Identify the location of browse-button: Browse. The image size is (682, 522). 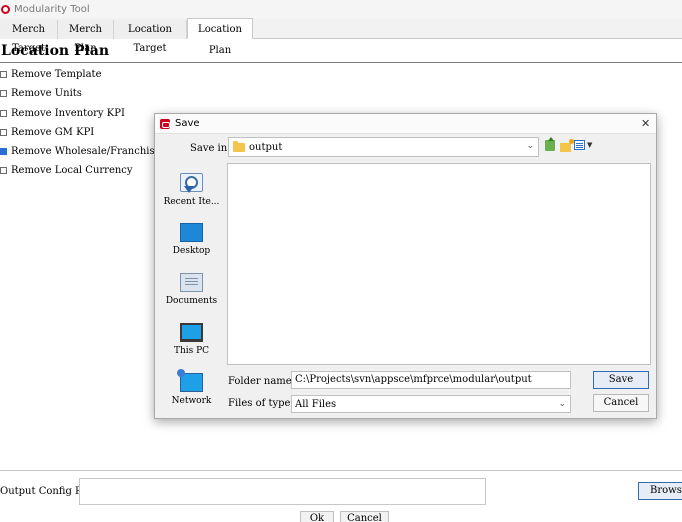
(660, 491).